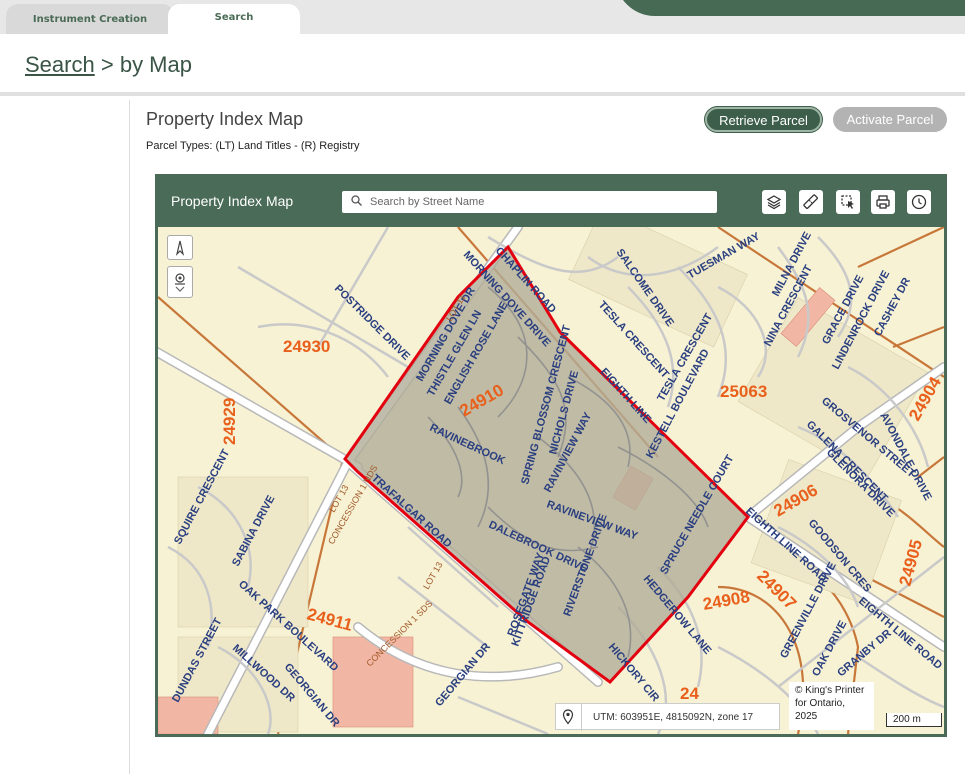 This screenshot has height=774, width=965. What do you see at coordinates (155, 64) in the screenshot?
I see `breadcrumb-current: by Map` at bounding box center [155, 64].